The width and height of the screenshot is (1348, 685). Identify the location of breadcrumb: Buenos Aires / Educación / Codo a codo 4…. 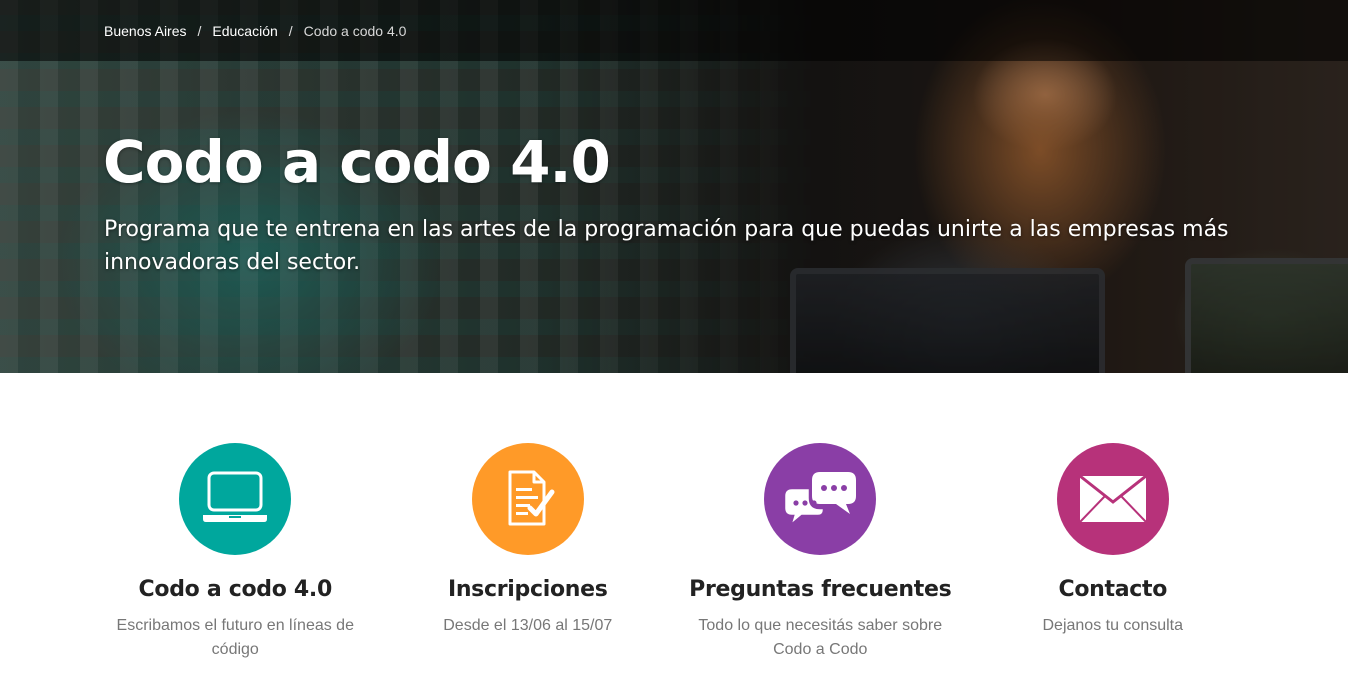
(674, 30).